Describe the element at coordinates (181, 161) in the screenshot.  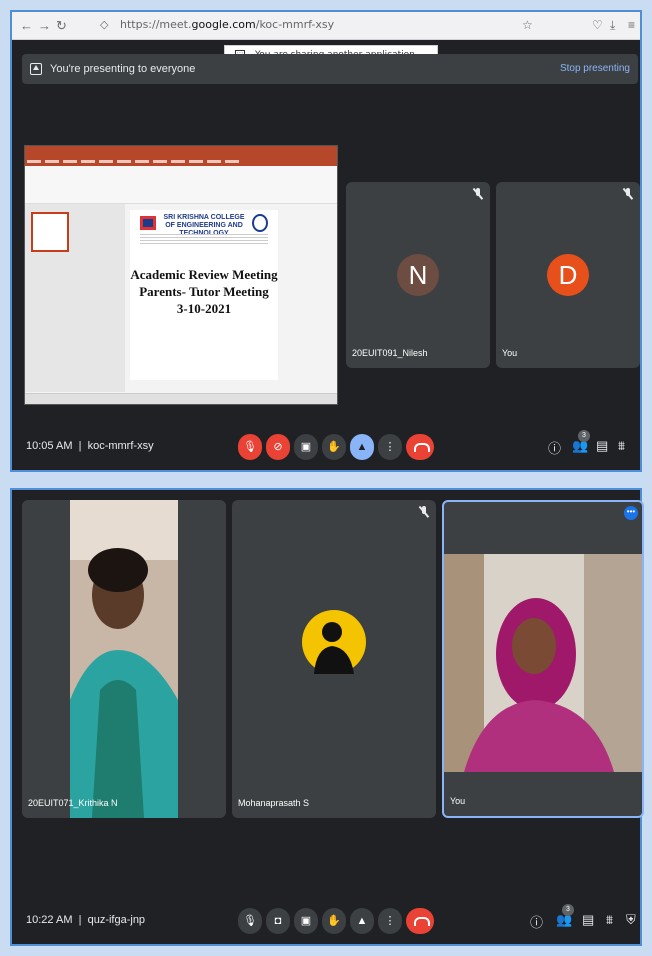
I see `ppt-ribbon-tabs` at that location.